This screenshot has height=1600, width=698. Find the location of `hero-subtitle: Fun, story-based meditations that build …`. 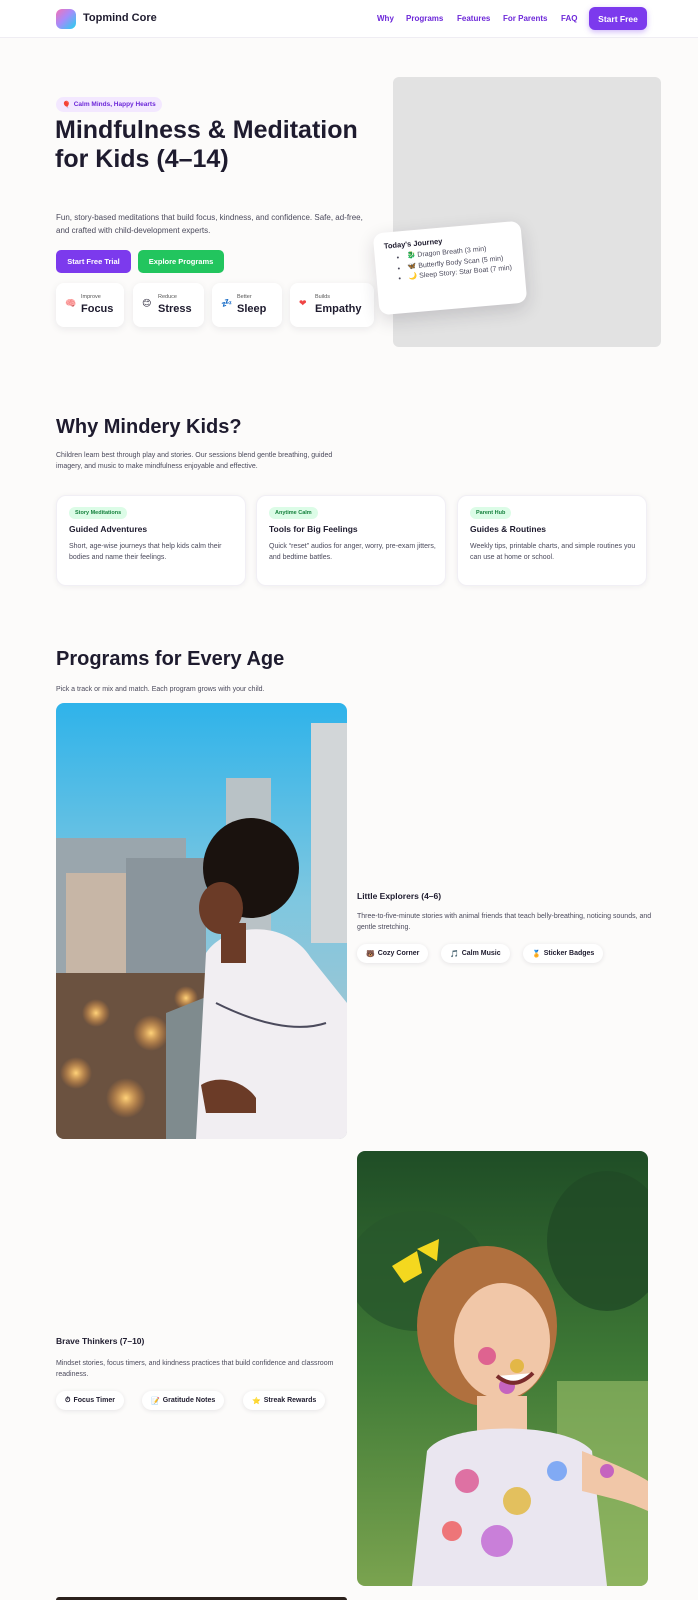

hero-subtitle: Fun, story-based meditations that build … is located at coordinates (209, 224).